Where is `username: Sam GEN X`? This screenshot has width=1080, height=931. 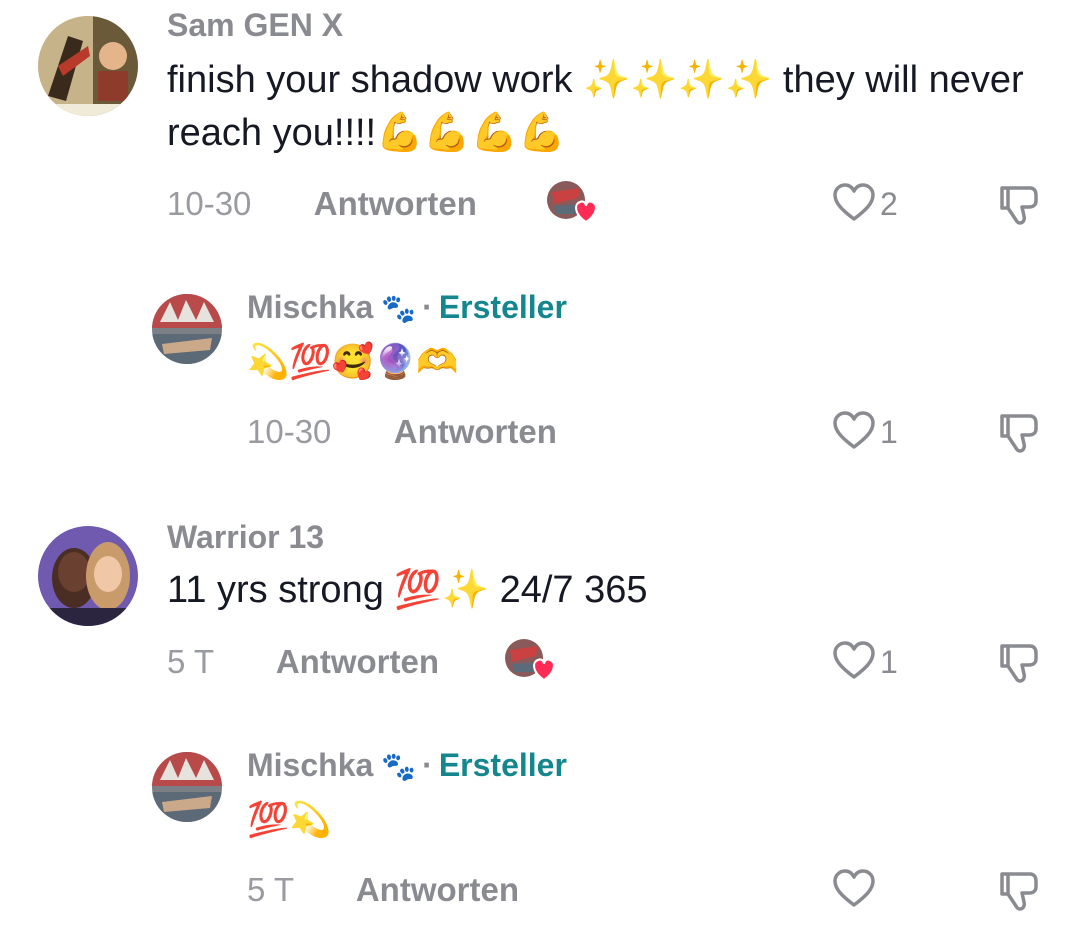 username: Sam GEN X is located at coordinates (255, 25).